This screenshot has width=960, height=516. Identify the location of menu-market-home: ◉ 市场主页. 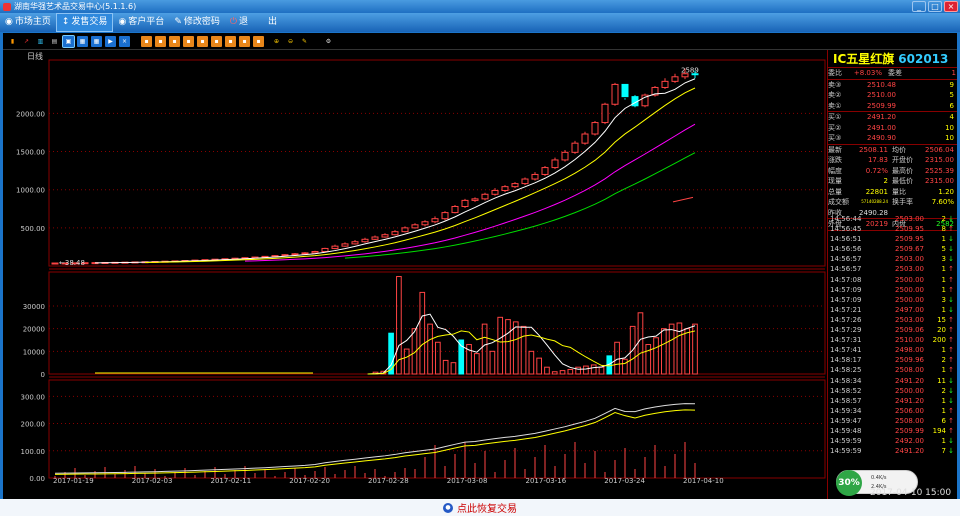
(28, 22).